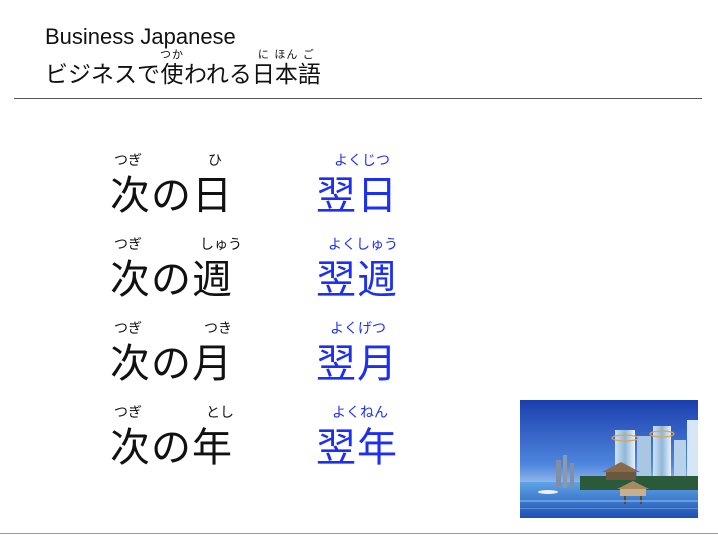  I want to click on city-waterfront-photo, so click(609, 459).